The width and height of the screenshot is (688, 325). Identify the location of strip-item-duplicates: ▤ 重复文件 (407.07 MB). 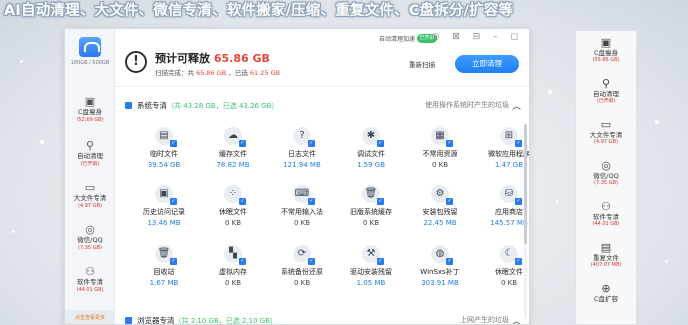
(606, 255).